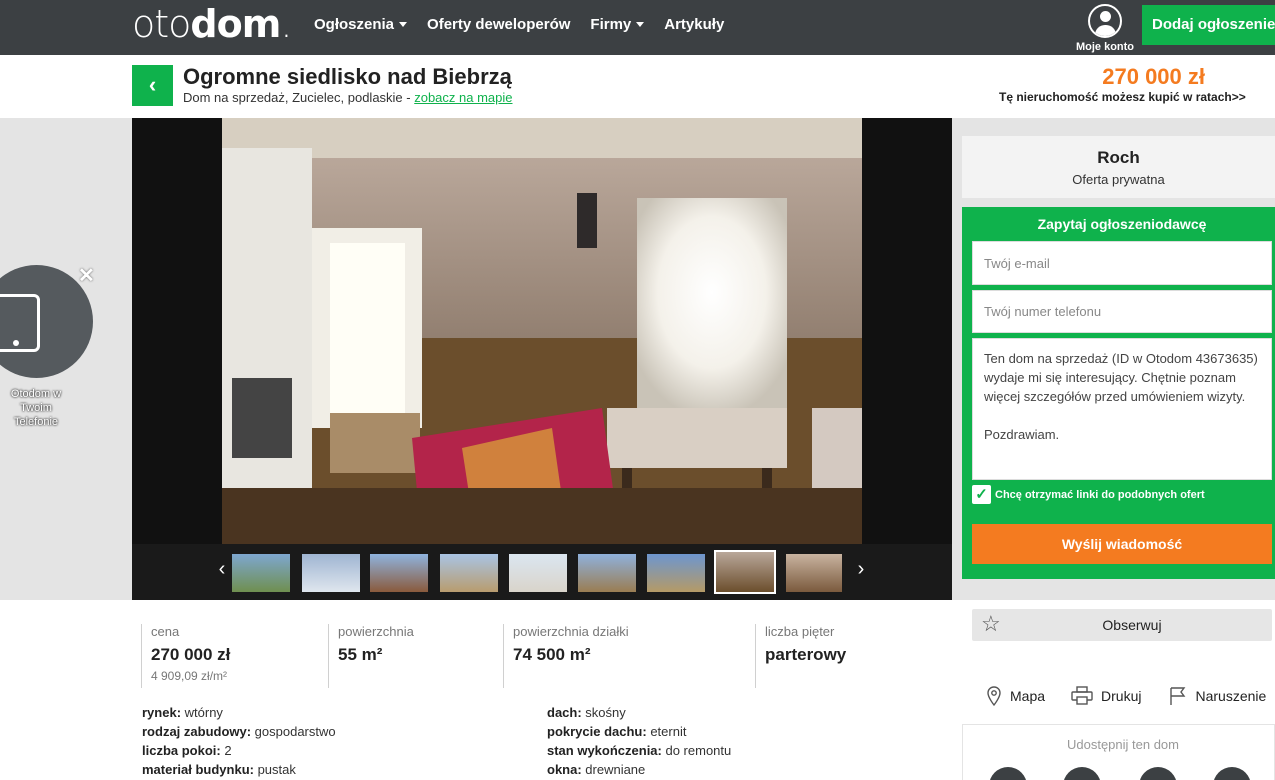 This screenshot has height=780, width=1275. I want to click on installments-link: Tę nieruchomość możesz kupić w ratach>>, so click(1122, 97).